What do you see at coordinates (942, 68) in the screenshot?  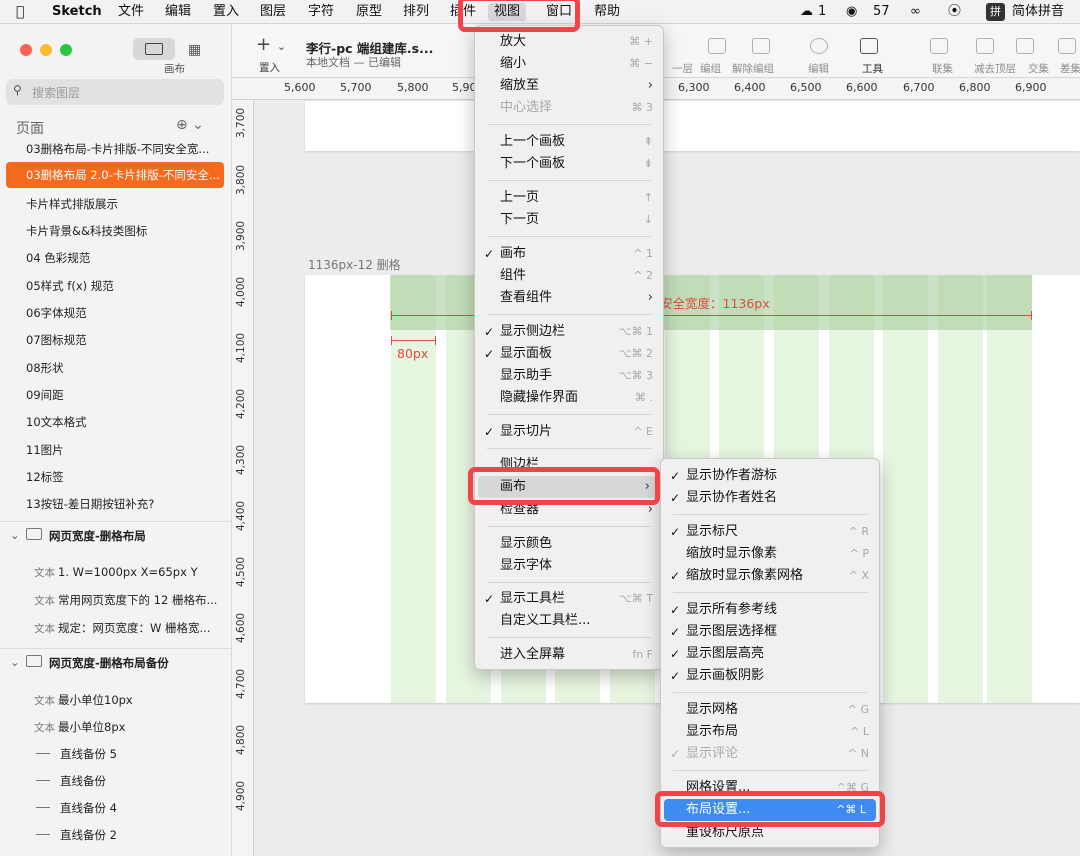 I see `tool-union-label: 联集` at bounding box center [942, 68].